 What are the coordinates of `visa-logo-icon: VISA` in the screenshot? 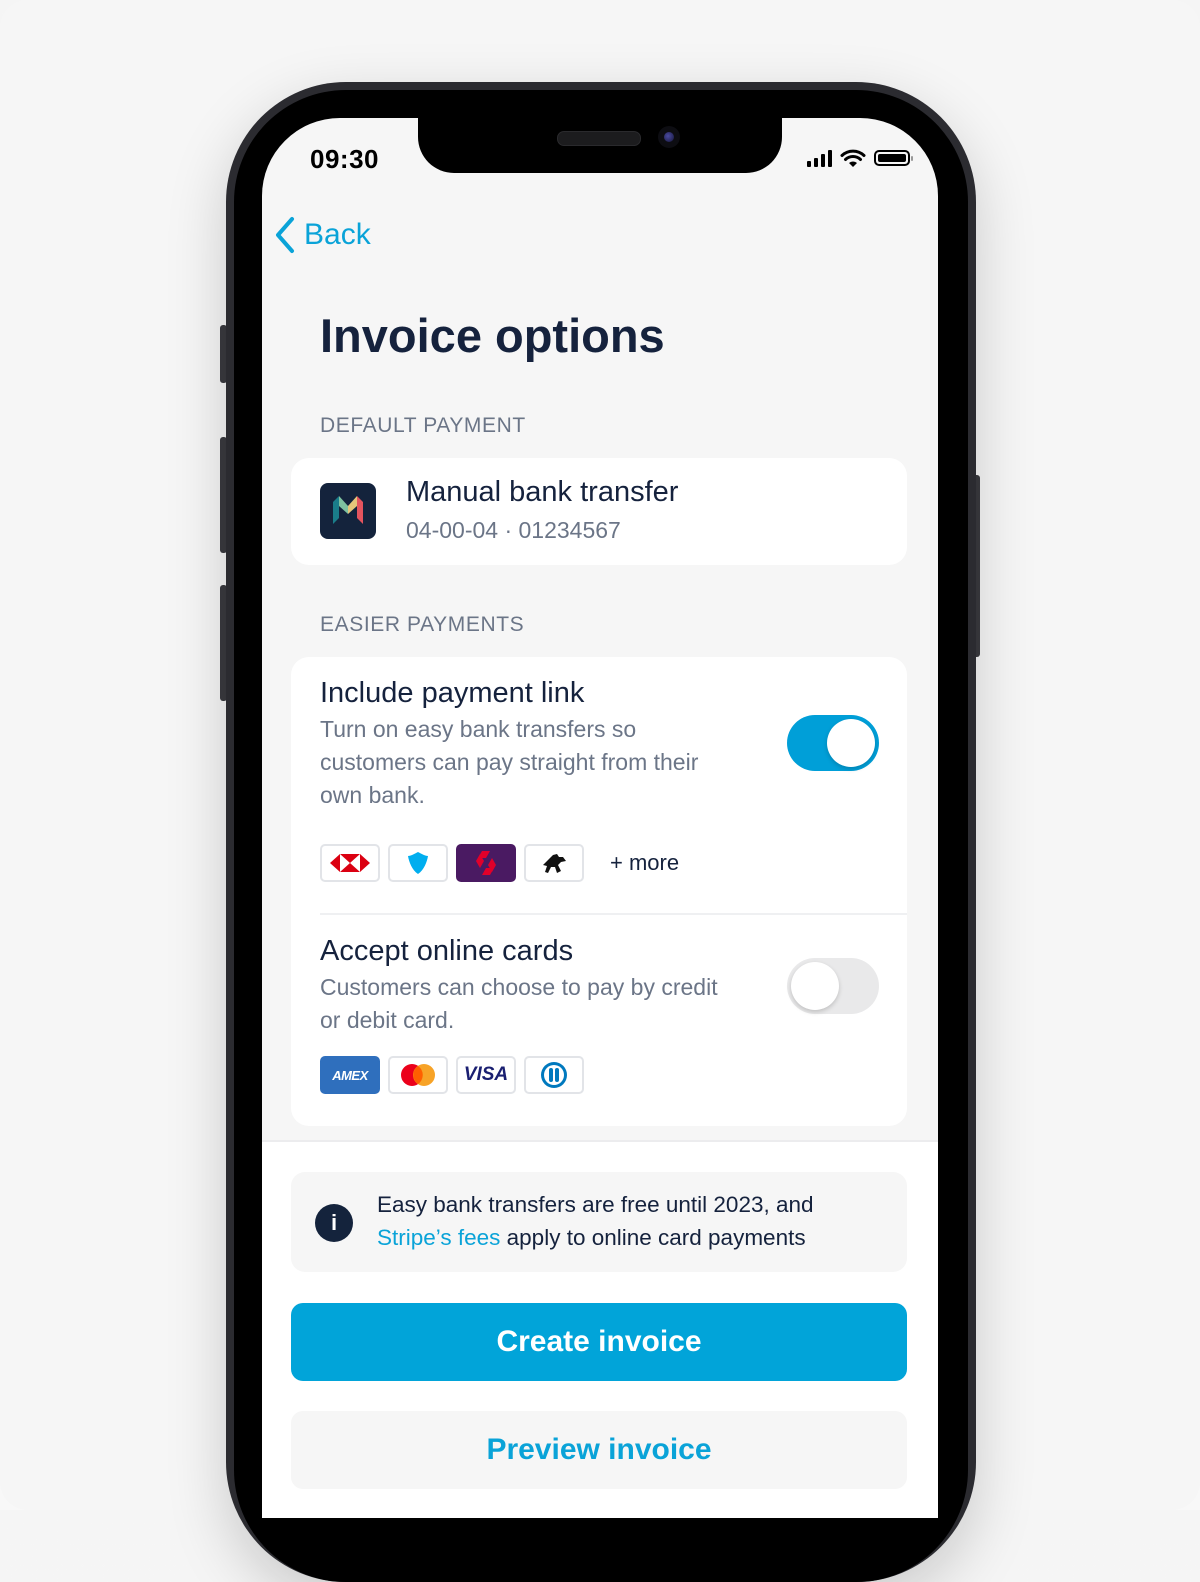 It's located at (486, 1075).